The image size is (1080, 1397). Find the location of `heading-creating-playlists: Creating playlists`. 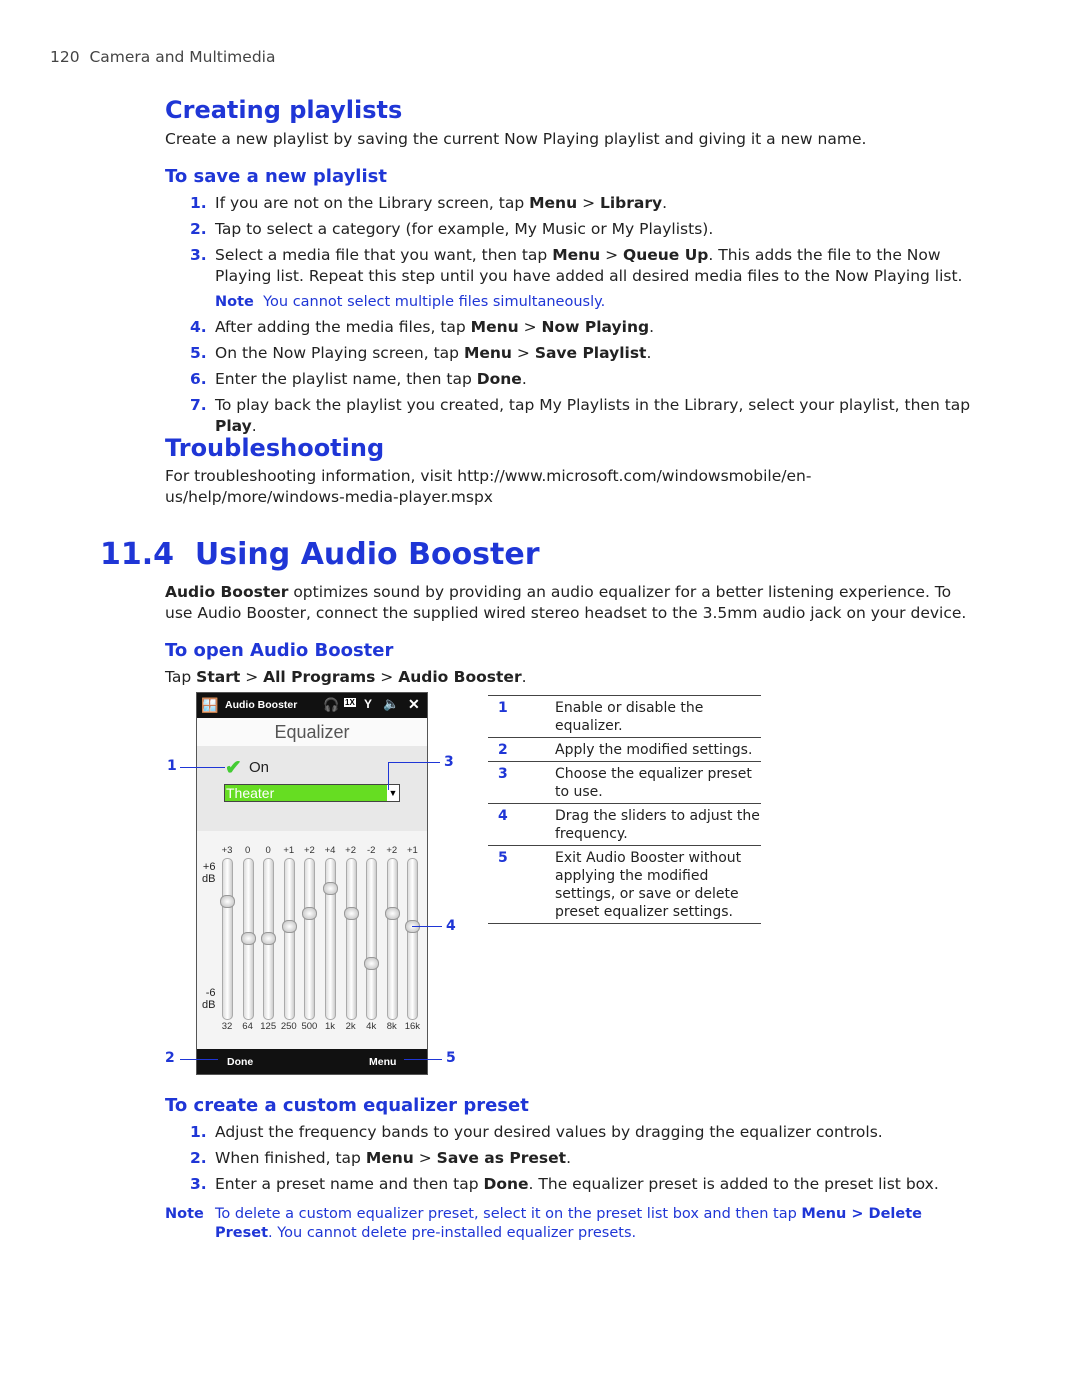

heading-creating-playlists: Creating playlists is located at coordinates (284, 110).